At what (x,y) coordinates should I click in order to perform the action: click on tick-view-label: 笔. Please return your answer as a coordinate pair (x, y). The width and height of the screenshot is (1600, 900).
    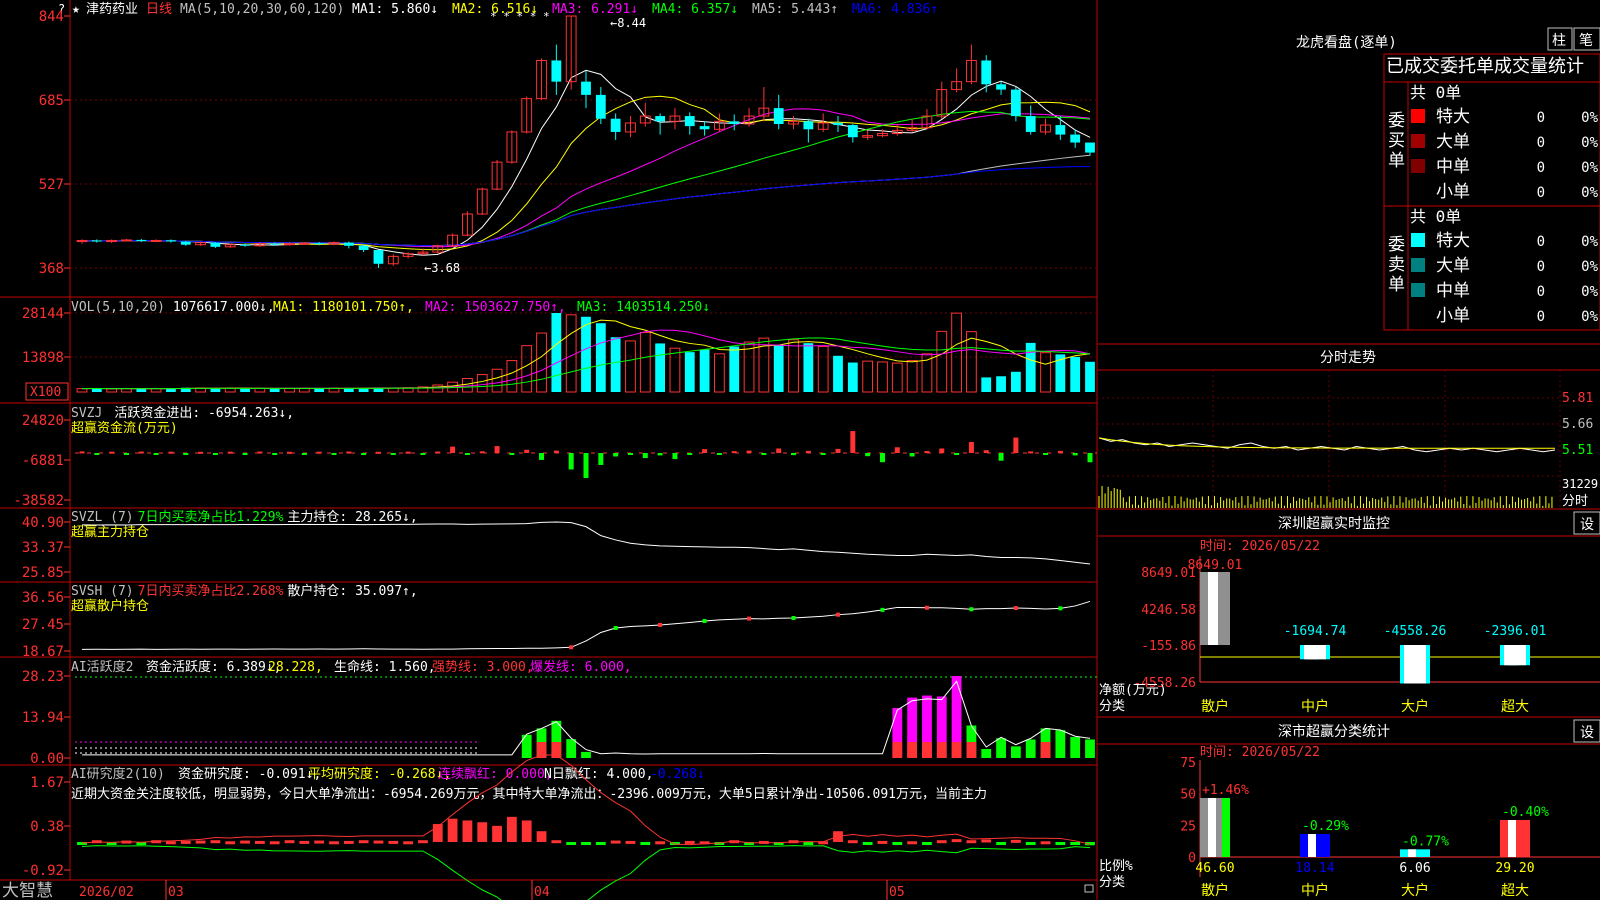
    Looking at the image, I should click on (1586, 41).